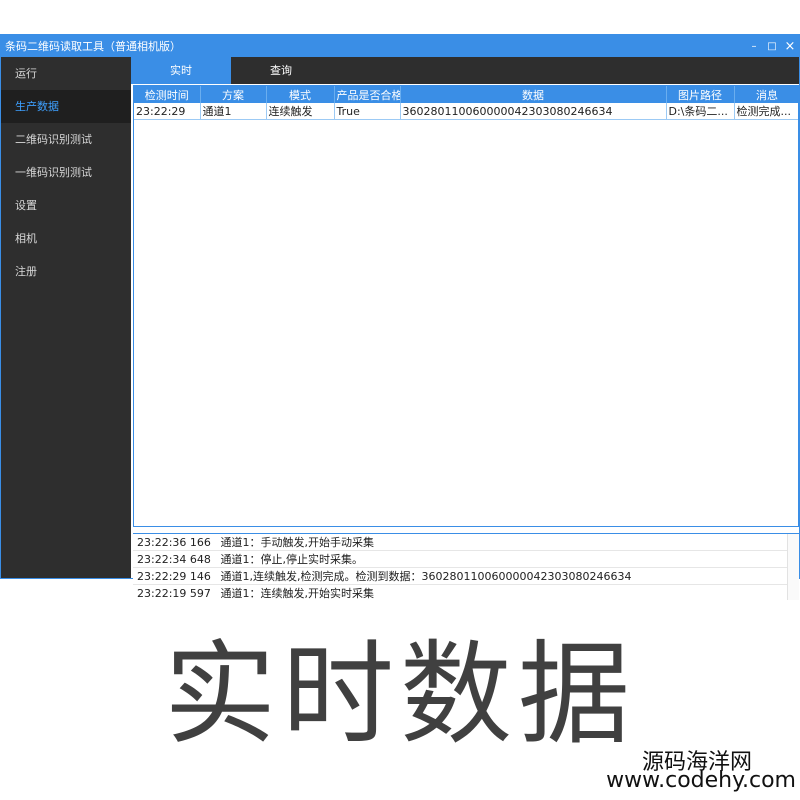 The height and width of the screenshot is (800, 800). I want to click on log-entry: 23:22:19 597 通道1：连续触发,开始实时采集, so click(466, 592).